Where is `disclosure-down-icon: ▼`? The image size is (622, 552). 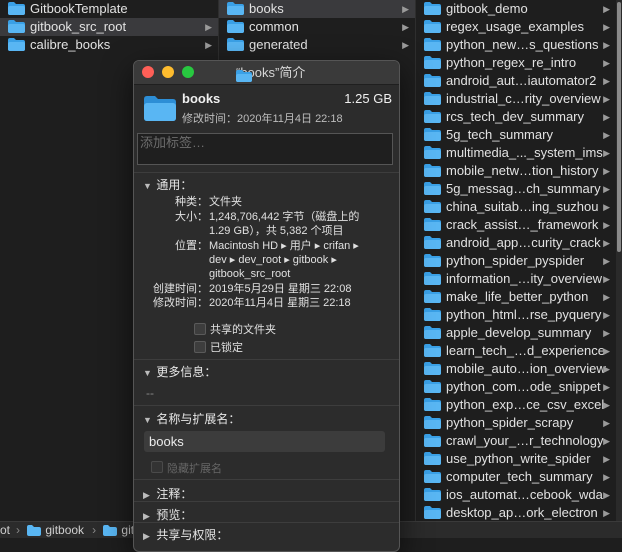 disclosure-down-icon: ▼ is located at coordinates (147, 373).